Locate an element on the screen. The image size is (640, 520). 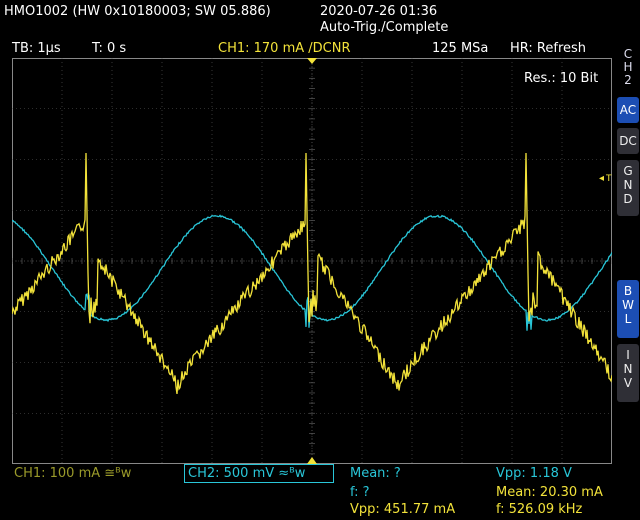
trigger-position-marker-bottom is located at coordinates (312, 460).